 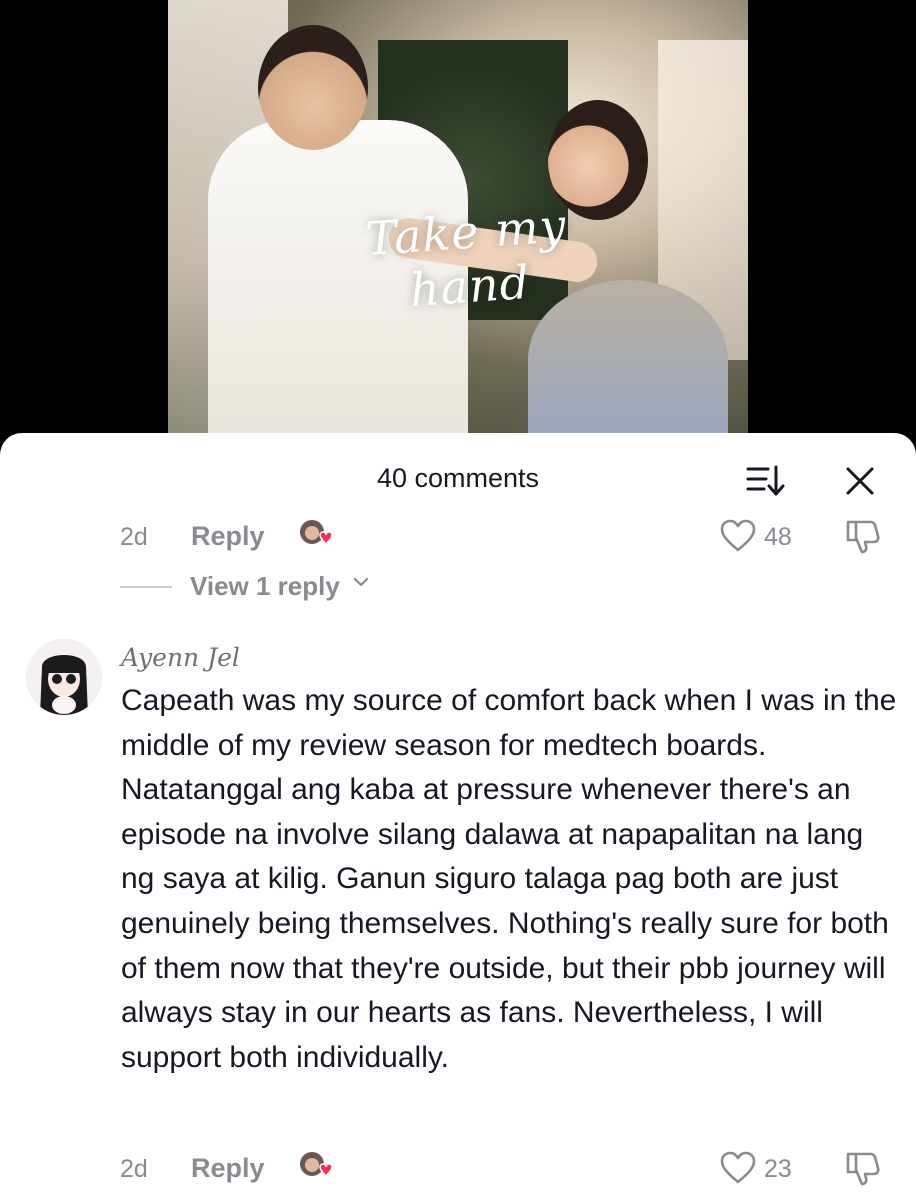 I want to click on avatar, so click(x=64, y=677).